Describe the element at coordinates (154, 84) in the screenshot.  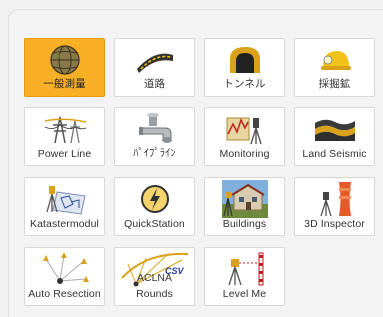
I see `tile-label: 道路` at that location.